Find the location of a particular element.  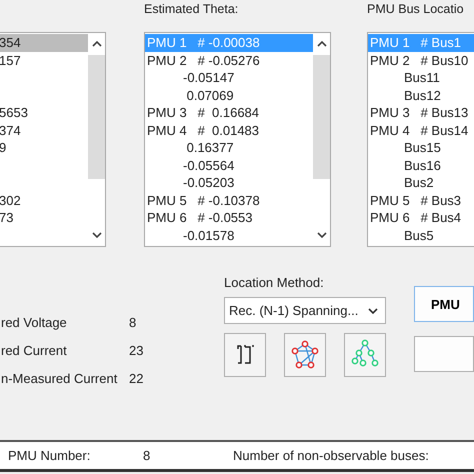

list-title: Estimated Theta: is located at coordinates (192, 10).